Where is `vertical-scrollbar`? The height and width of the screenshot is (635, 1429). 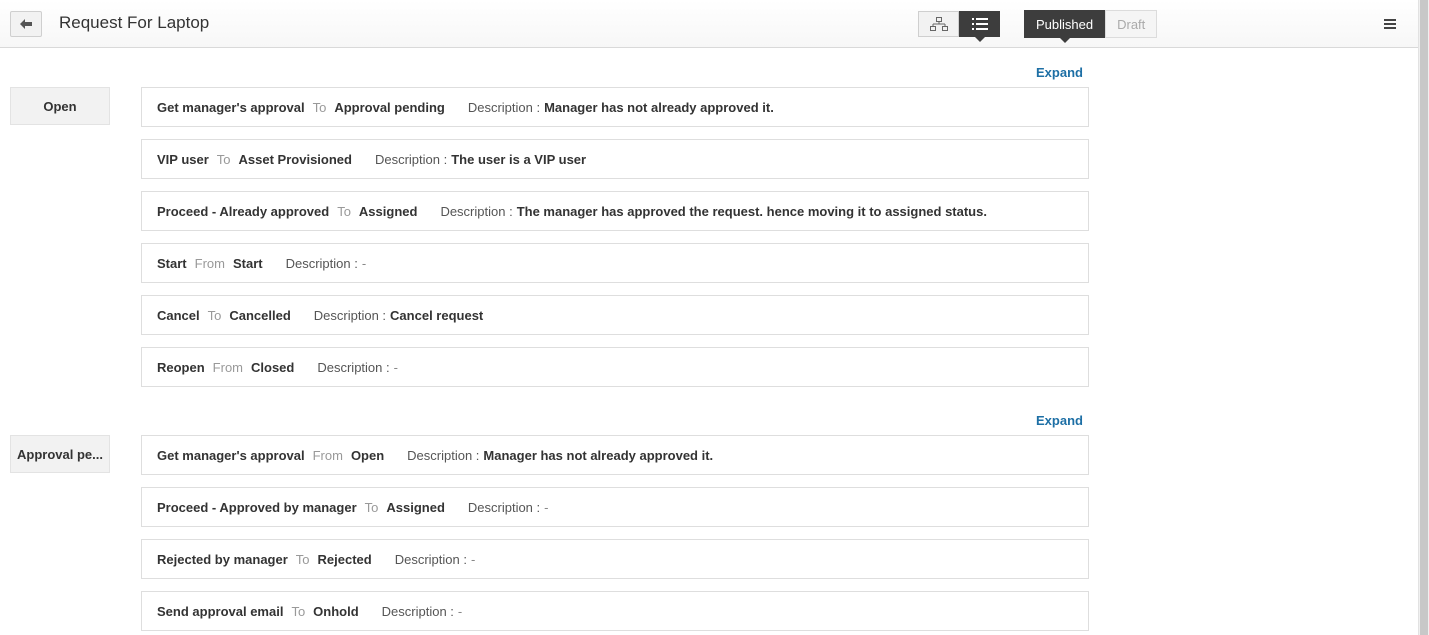 vertical-scrollbar is located at coordinates (1423, 317).